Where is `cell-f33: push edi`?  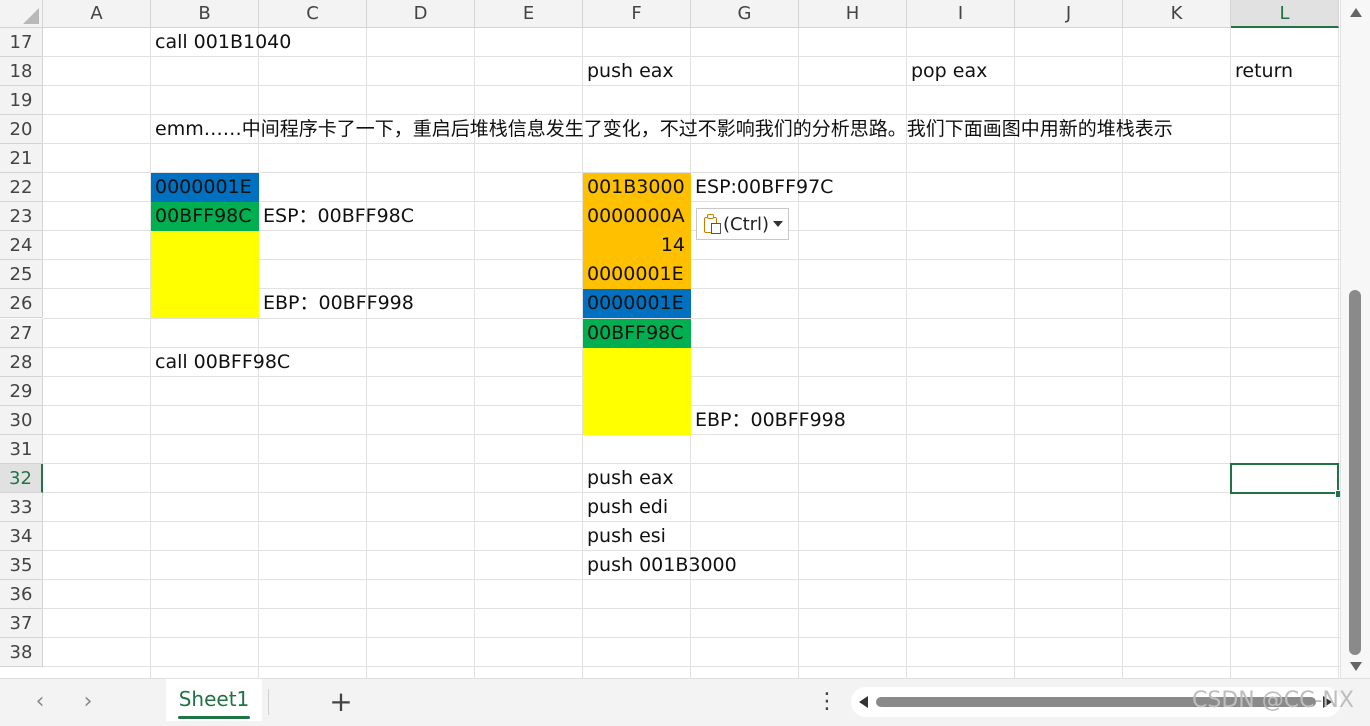 cell-f33: push edi is located at coordinates (627, 507).